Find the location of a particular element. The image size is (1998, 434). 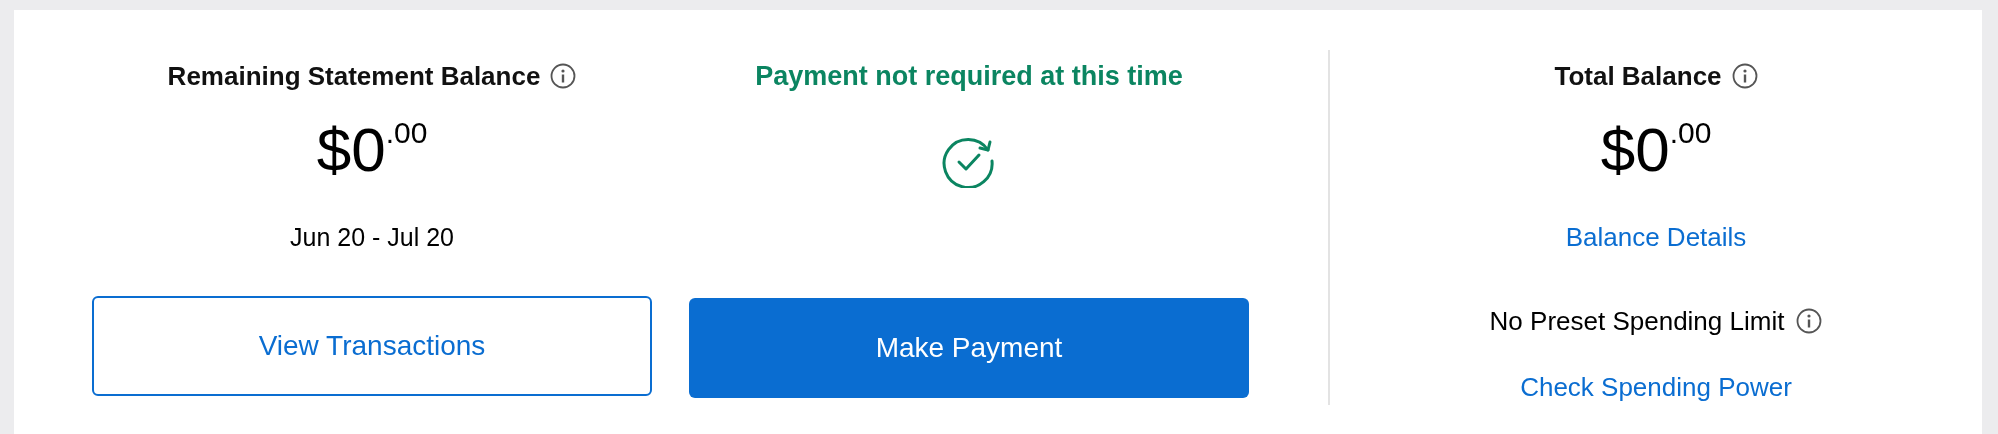

balance-details-link: Balance Details is located at coordinates (1656, 237).